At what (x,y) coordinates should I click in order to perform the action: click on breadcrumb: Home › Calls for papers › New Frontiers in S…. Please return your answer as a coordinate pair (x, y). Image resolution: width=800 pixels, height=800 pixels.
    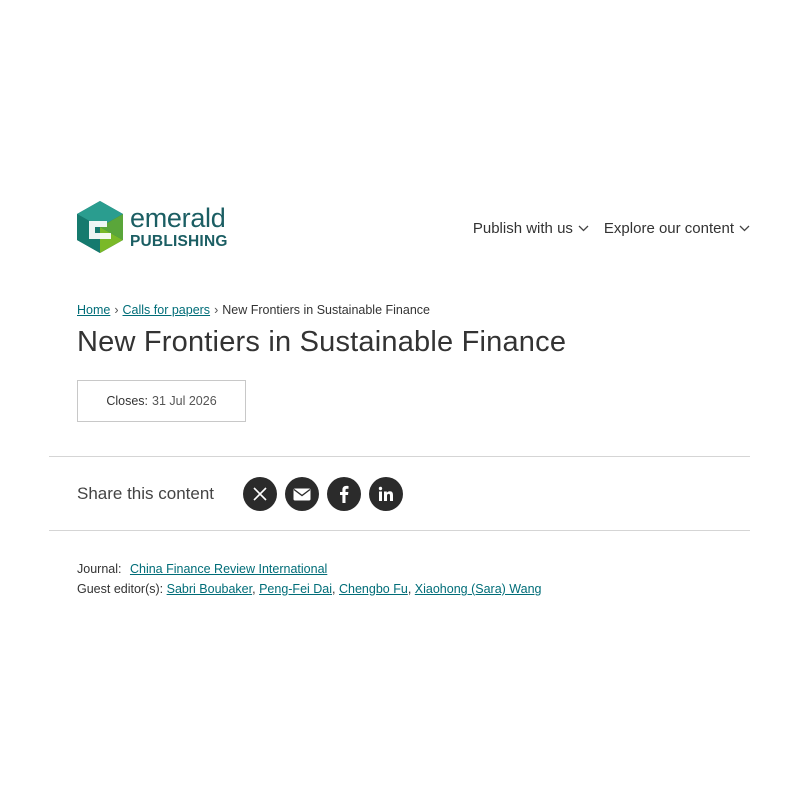
    Looking at the image, I should click on (253, 310).